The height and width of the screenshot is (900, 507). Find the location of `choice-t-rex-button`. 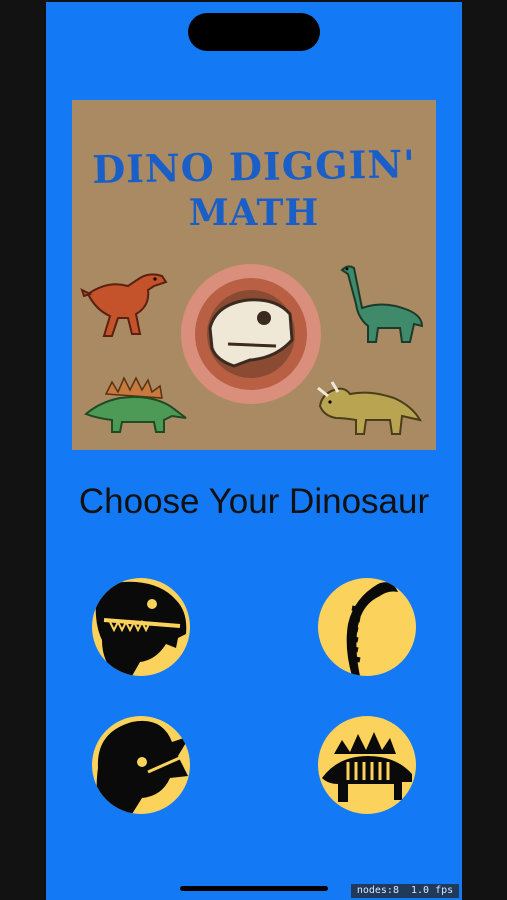

choice-t-rex-button is located at coordinates (141, 627).